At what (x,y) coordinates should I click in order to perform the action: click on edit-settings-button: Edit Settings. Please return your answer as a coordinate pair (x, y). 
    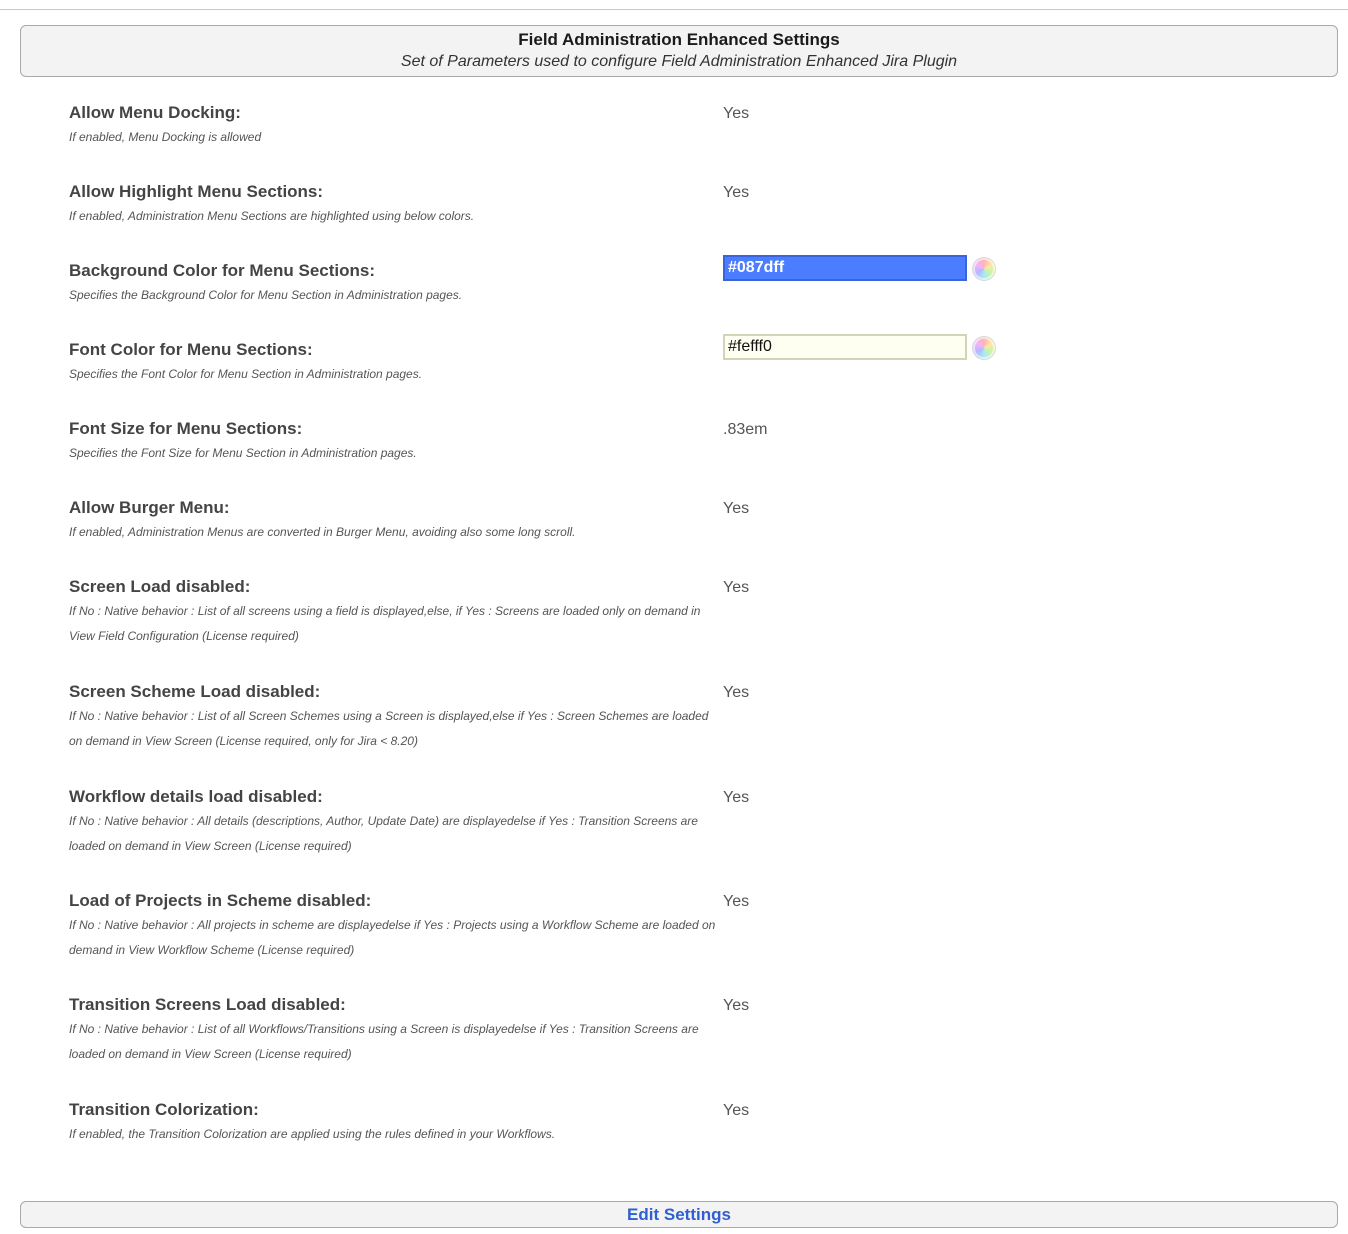
    Looking at the image, I should click on (679, 1215).